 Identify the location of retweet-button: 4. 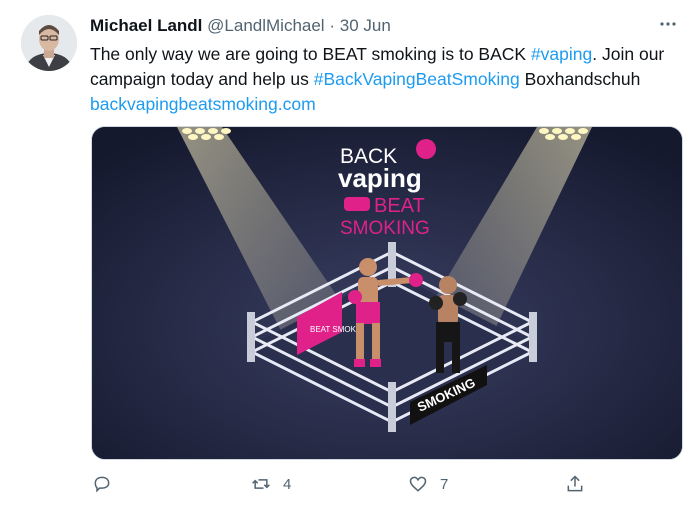
(271, 484).